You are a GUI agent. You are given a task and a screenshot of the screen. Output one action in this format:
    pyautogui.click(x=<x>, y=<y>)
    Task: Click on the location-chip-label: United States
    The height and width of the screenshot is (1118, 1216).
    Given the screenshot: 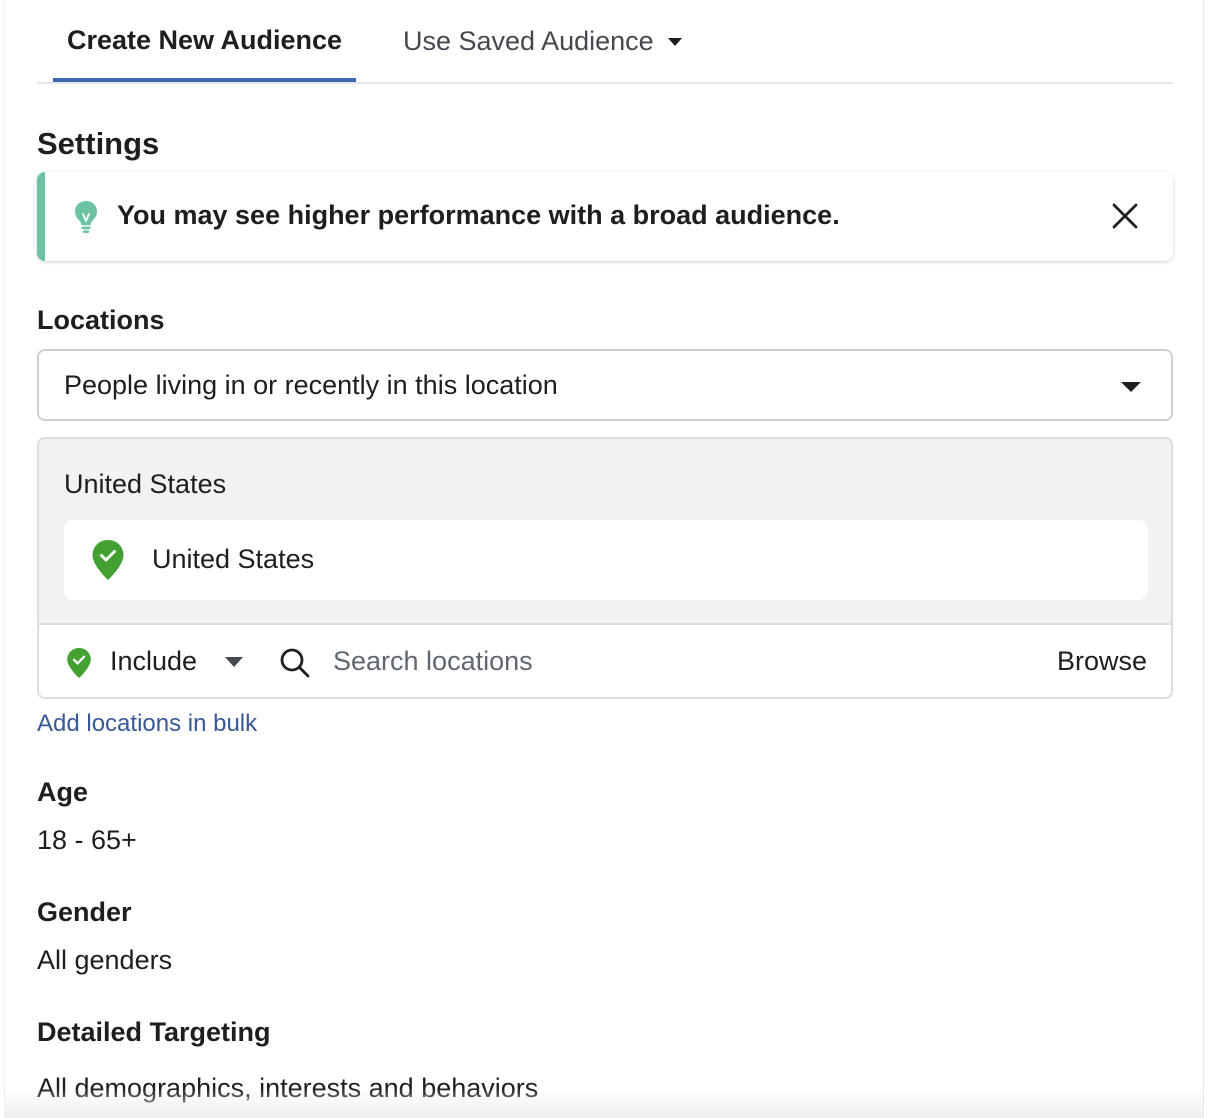 What is the action you would take?
    pyautogui.click(x=233, y=559)
    